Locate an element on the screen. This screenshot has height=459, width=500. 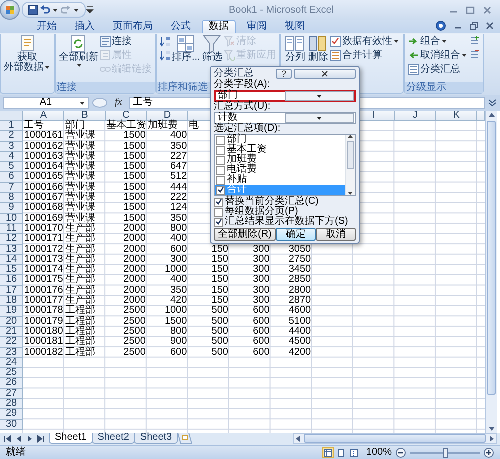
table-cell: 647 is located at coordinates (179, 166).